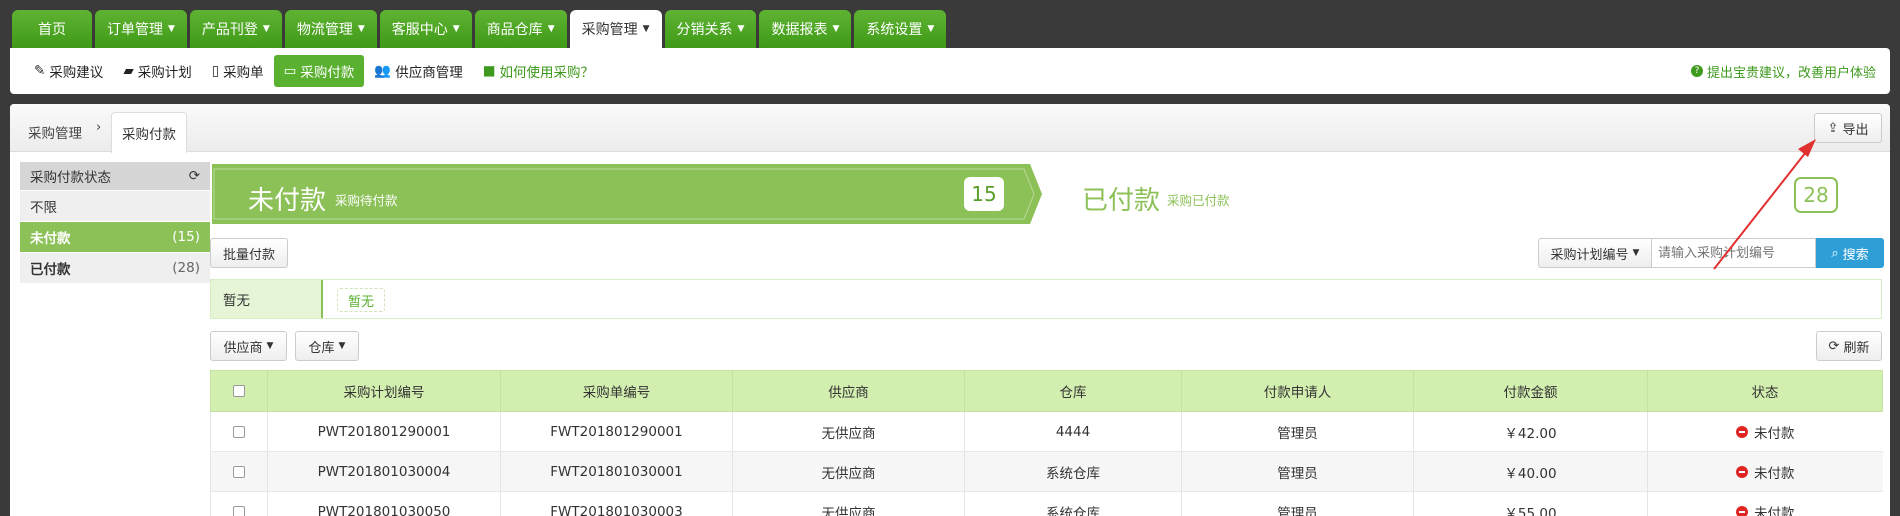  Describe the element at coordinates (848, 391) in the screenshot. I see `column-header: 供应商` at that location.